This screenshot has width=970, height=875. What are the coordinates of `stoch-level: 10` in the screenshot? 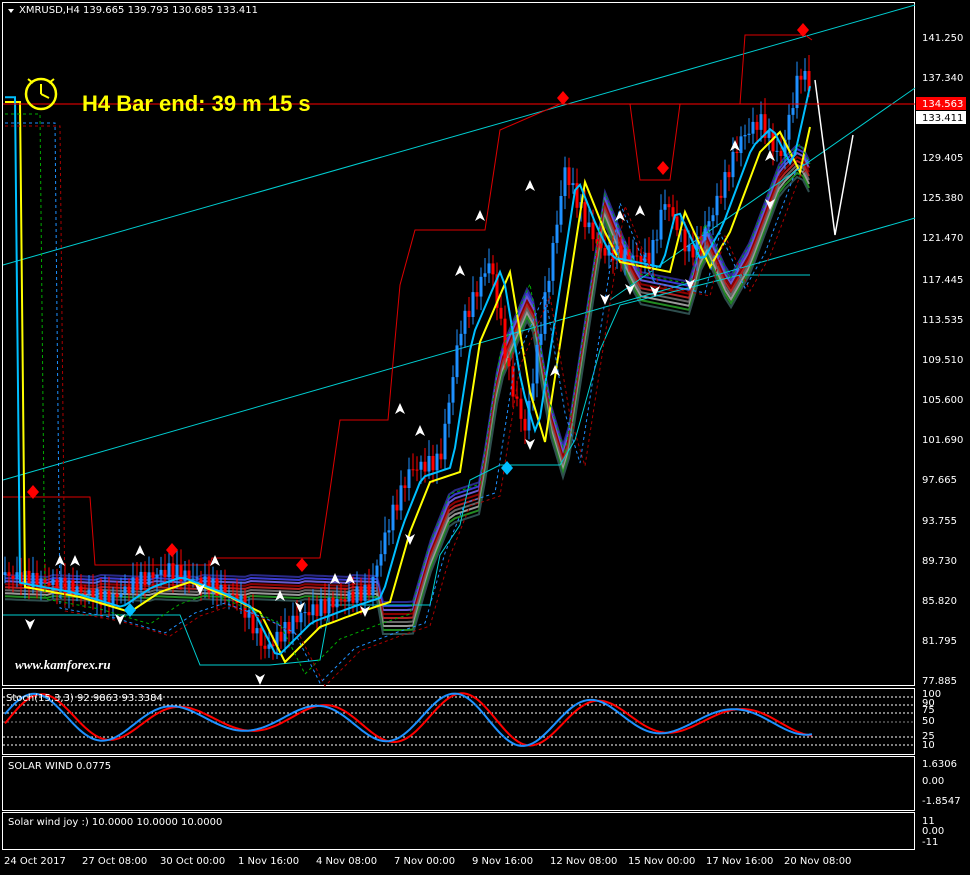 It's located at (928, 745).